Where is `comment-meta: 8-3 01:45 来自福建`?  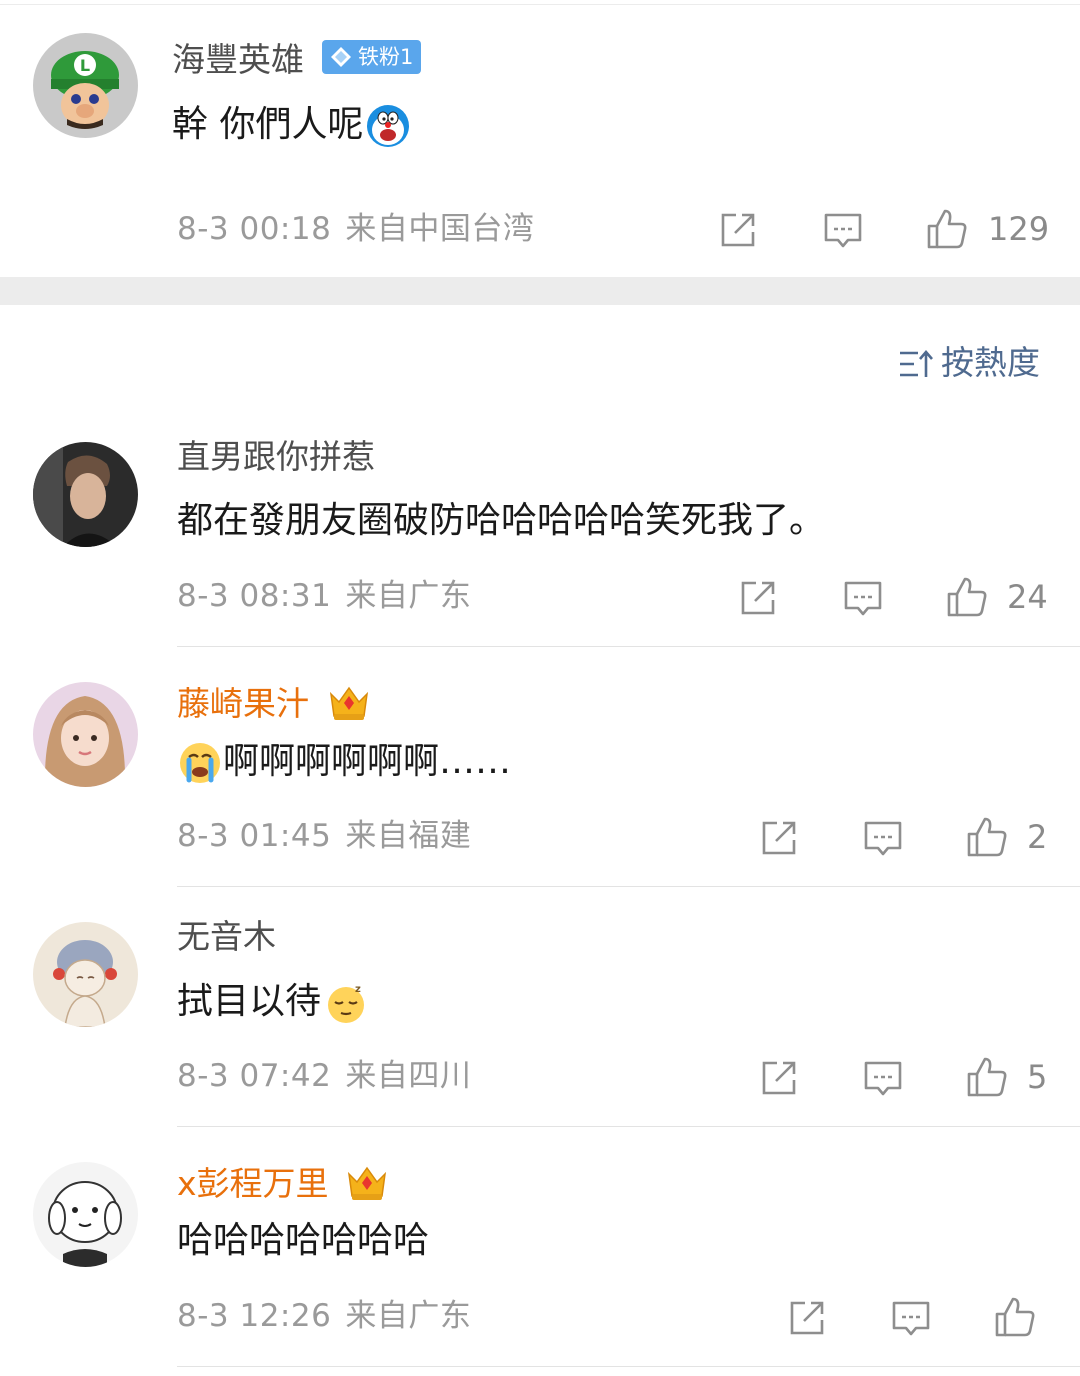 comment-meta: 8-3 01:45 来自福建 is located at coordinates (331, 836).